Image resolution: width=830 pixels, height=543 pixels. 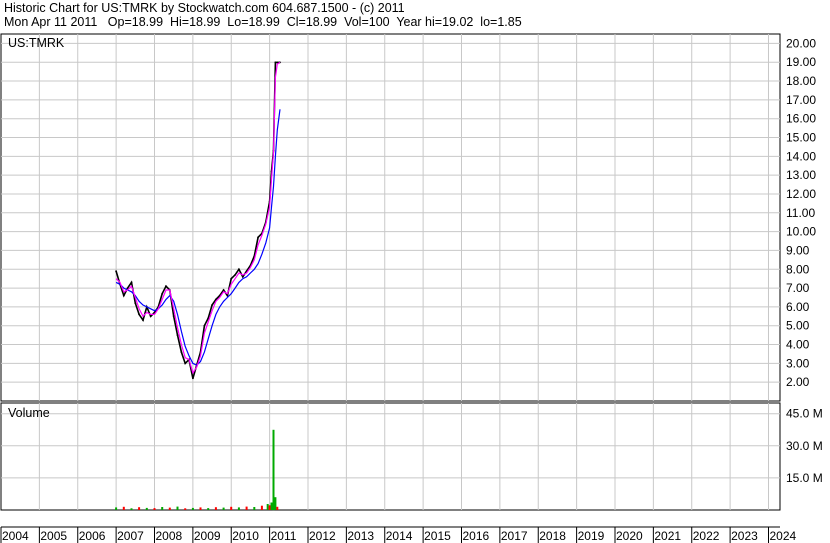 What do you see at coordinates (804, 414) in the screenshot?
I see `volume-y-tick-label: 45.0 M` at bounding box center [804, 414].